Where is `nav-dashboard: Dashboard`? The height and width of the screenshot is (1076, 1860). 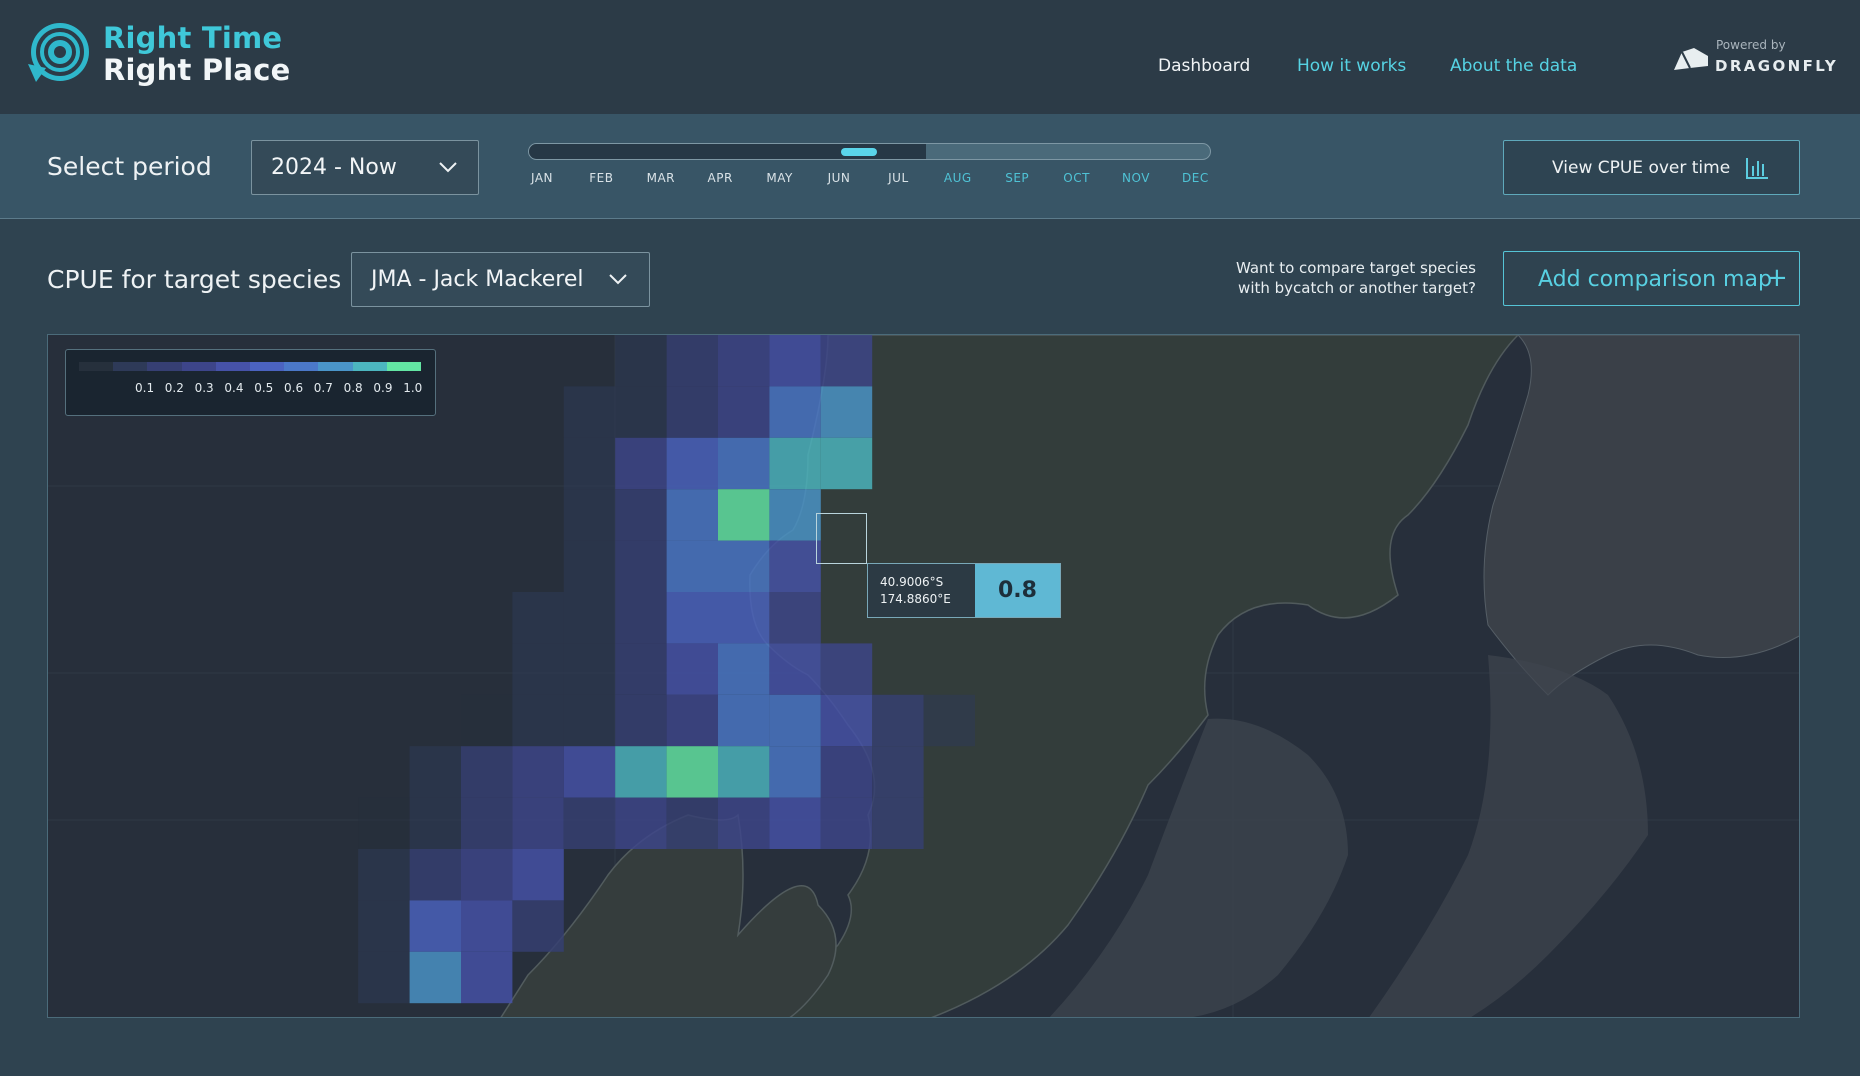 nav-dashboard: Dashboard is located at coordinates (1204, 66).